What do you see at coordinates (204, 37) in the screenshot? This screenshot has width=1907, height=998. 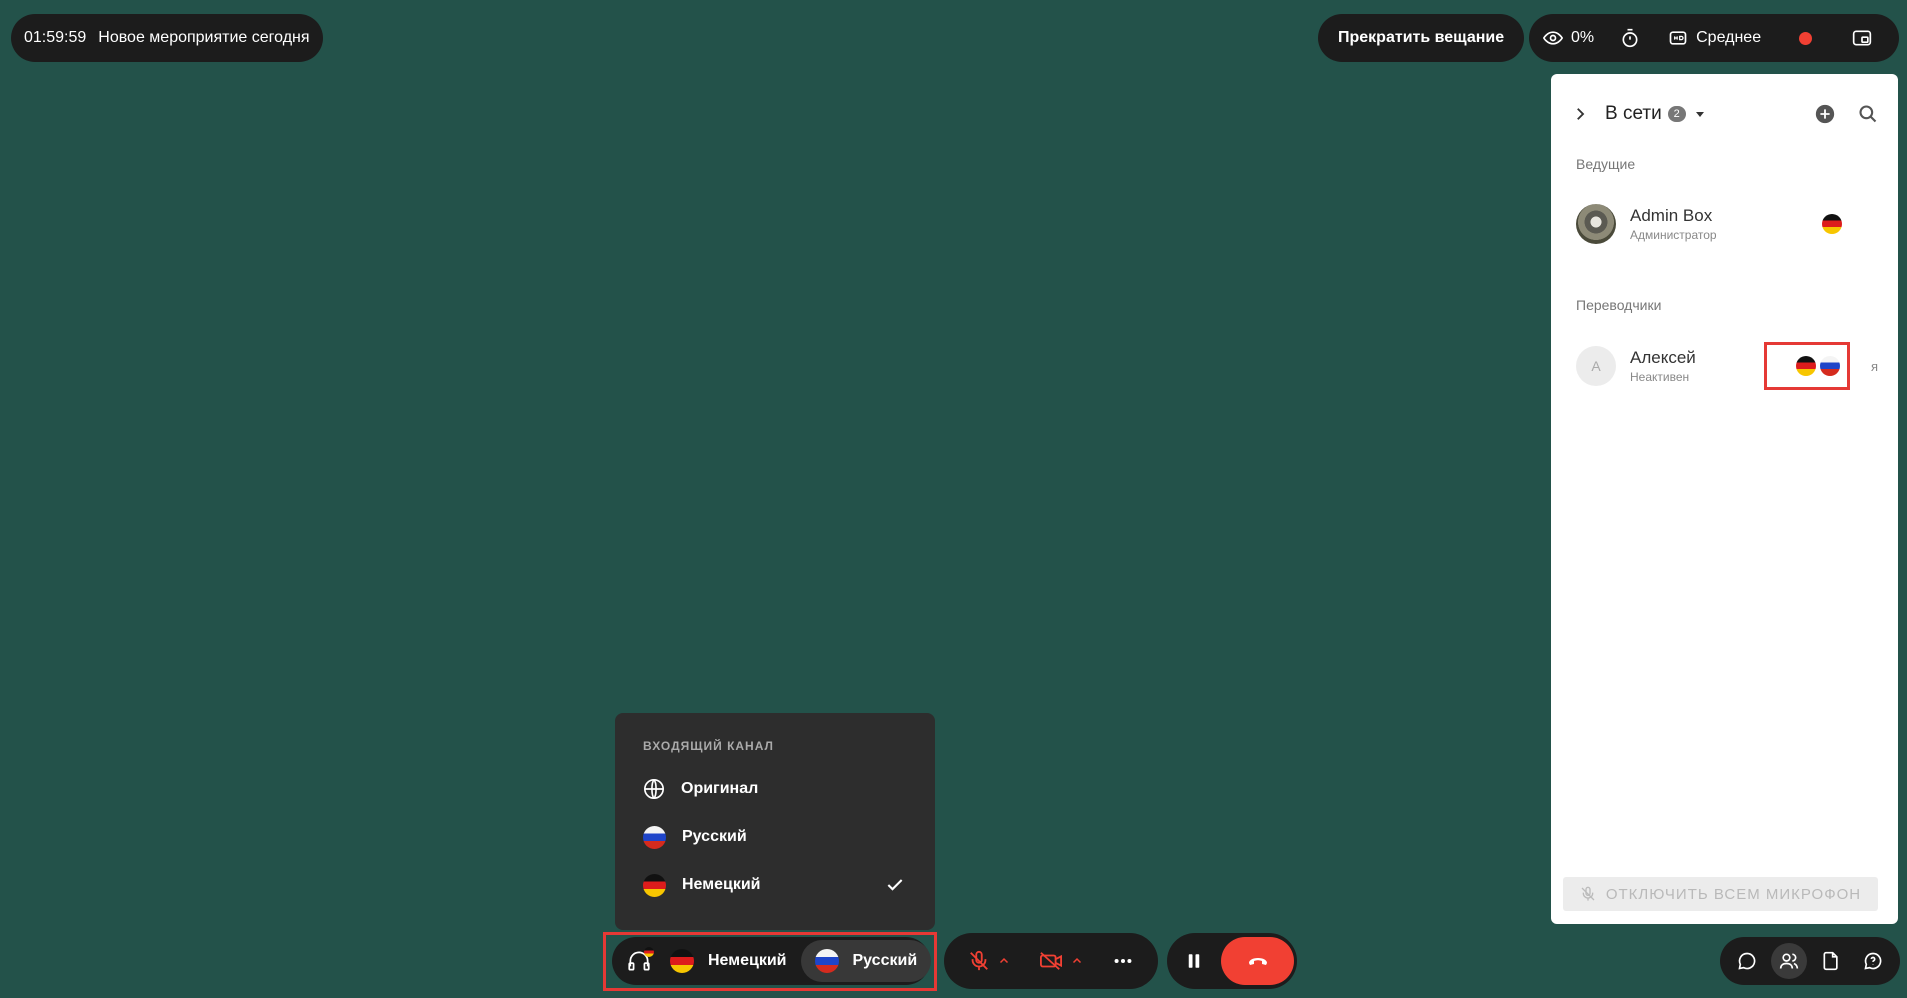 I see `event-title: Новое мероприятие сегодня` at bounding box center [204, 37].